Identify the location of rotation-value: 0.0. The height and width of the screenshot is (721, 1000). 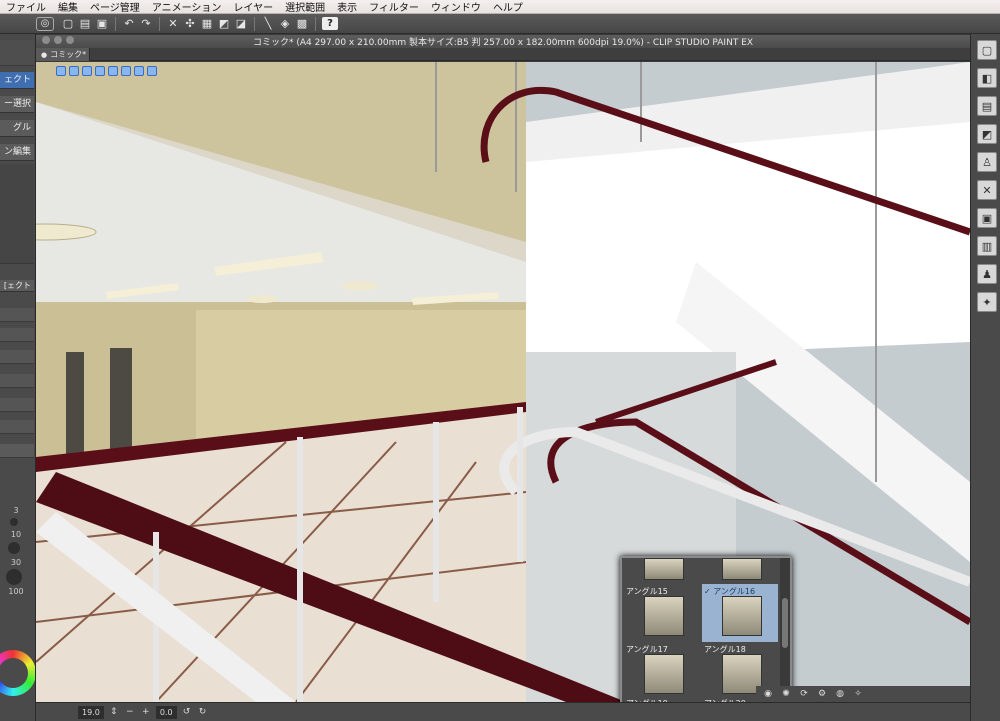
(166, 712).